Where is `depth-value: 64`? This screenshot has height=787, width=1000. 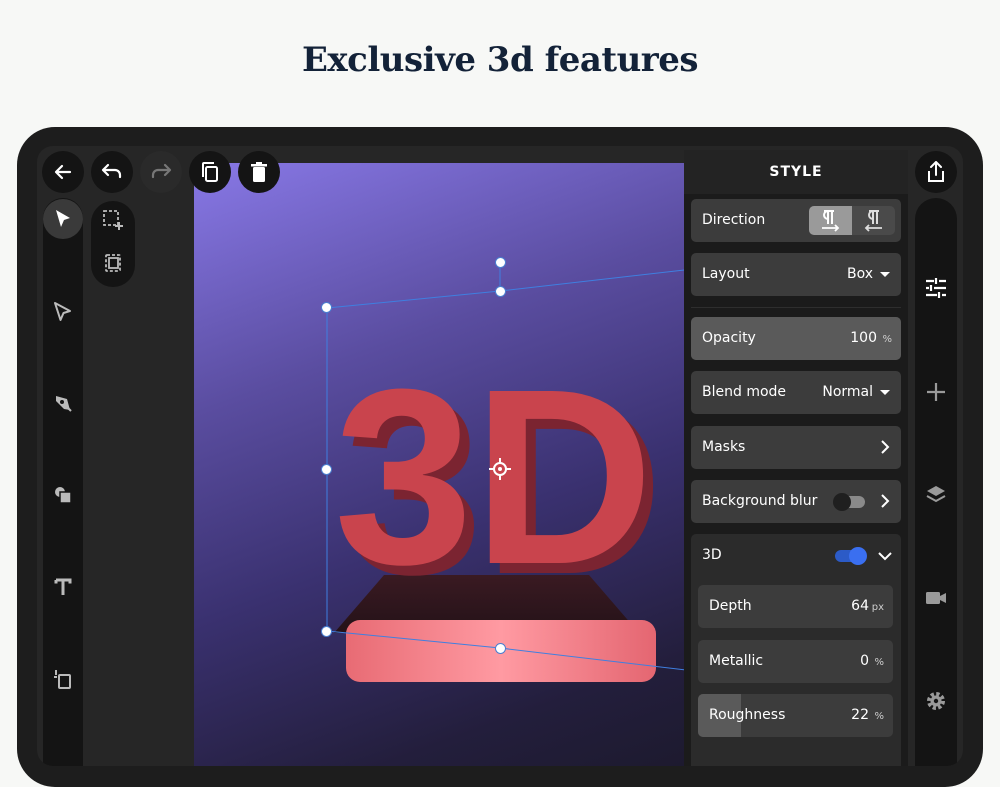
depth-value: 64 is located at coordinates (860, 606).